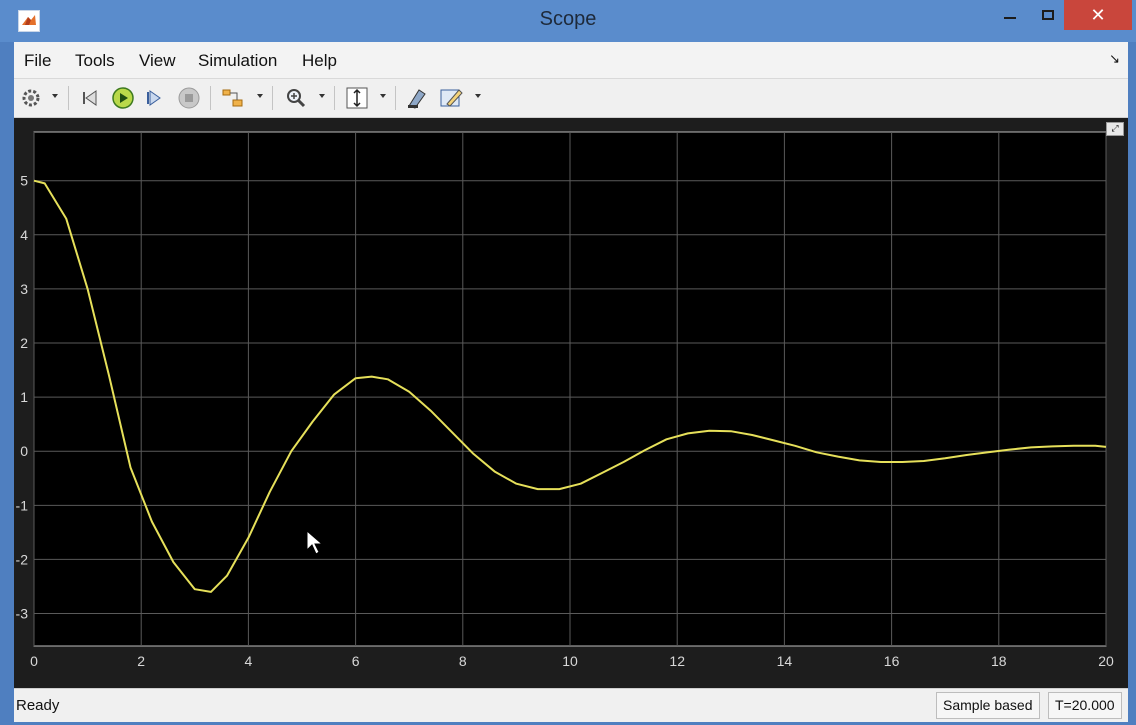 The width and height of the screenshot is (1136, 725). What do you see at coordinates (22, 505) in the screenshot?
I see `y-tick-label: -1` at bounding box center [22, 505].